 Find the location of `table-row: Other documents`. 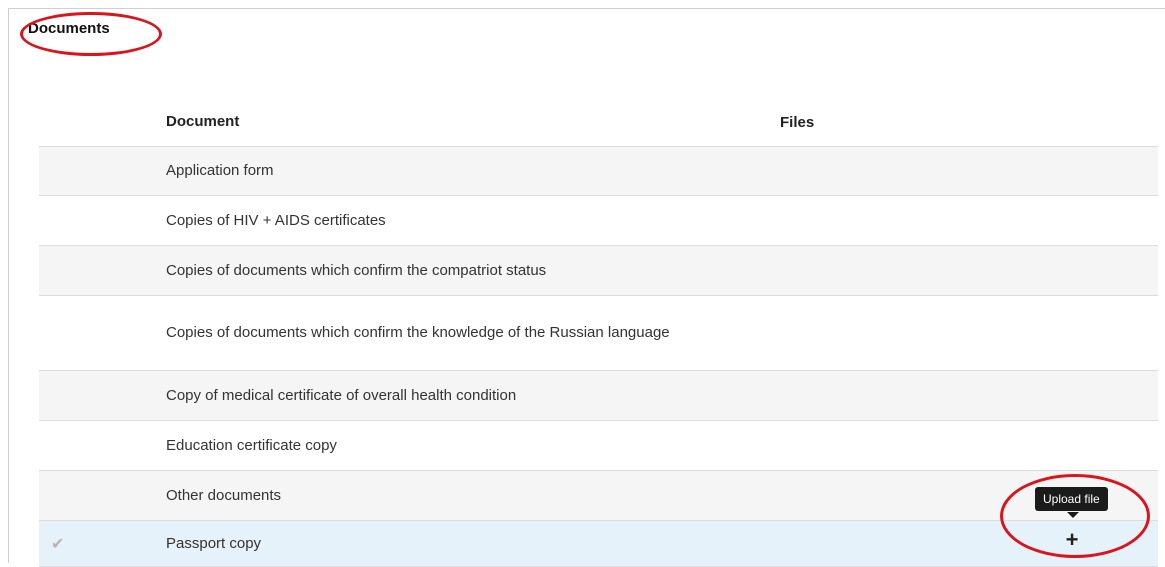

table-row: Other documents is located at coordinates (598, 496).